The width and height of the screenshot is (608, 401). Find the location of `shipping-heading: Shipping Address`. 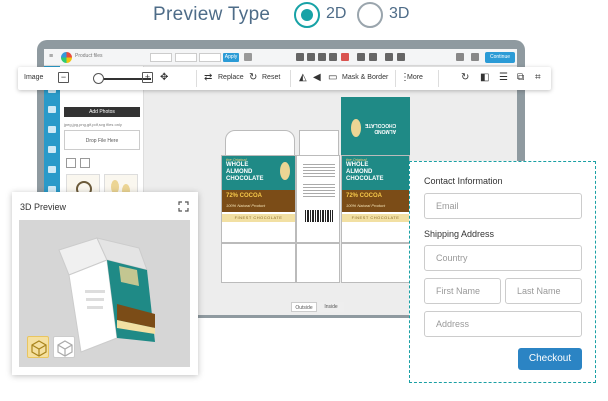

shipping-heading: Shipping Address is located at coordinates (459, 234).